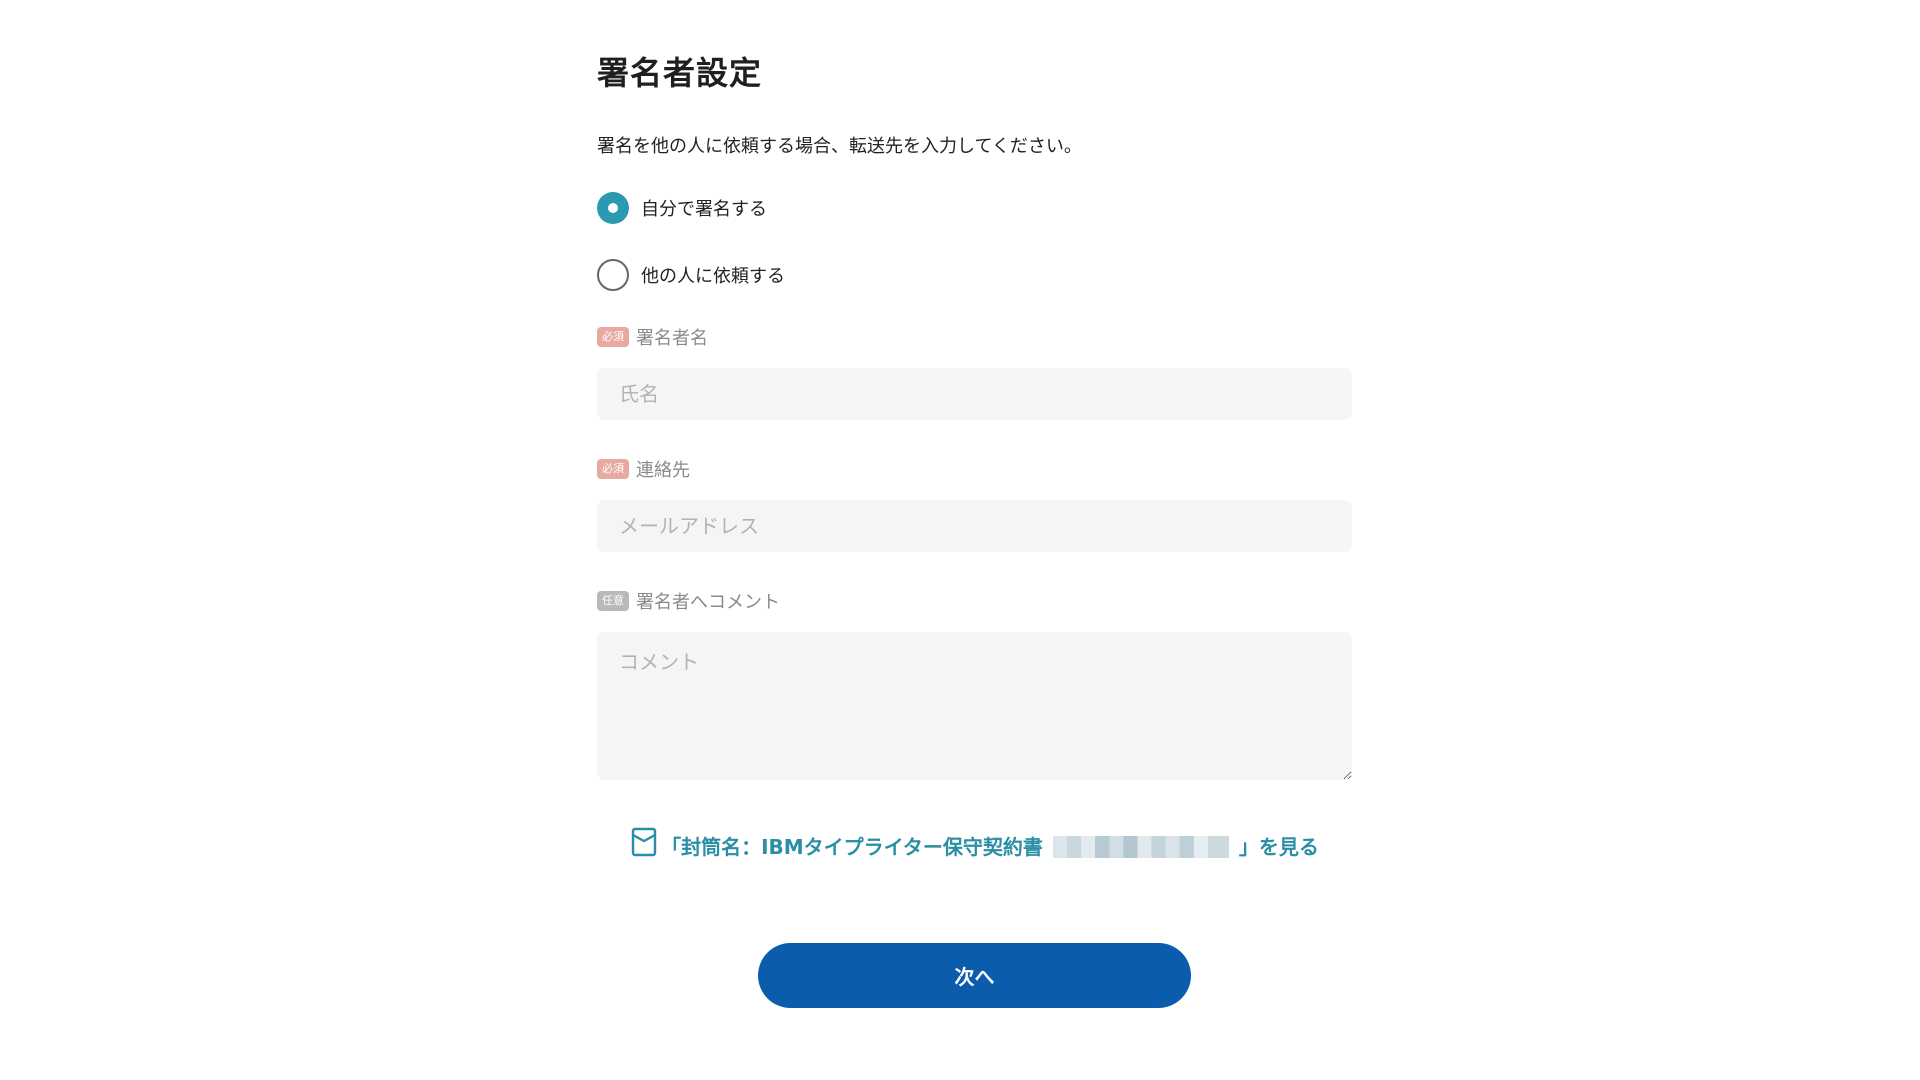  I want to click on envelope-link-prefix: 「封筒名：IBMタイプライター保守契約書, so click(852, 847).